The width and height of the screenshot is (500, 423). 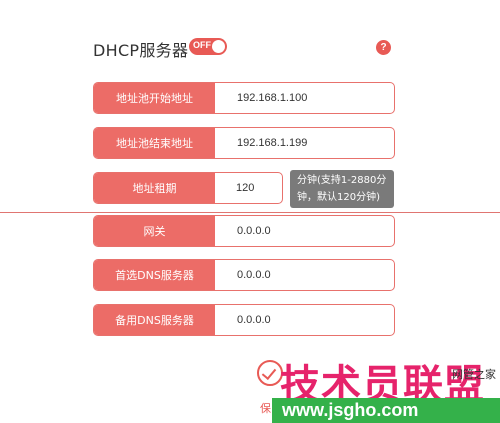 What do you see at coordinates (154, 143) in the screenshot?
I see `pool-end-label: 地址池结束地址` at bounding box center [154, 143].